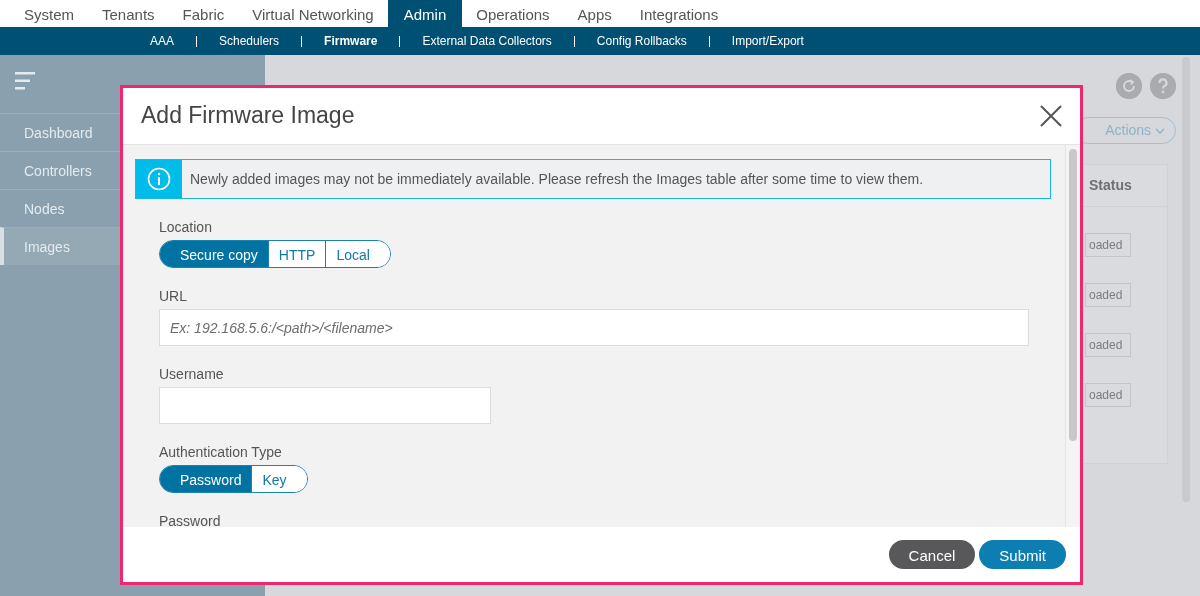 The height and width of the screenshot is (596, 1200). I want to click on field-label: Authentication Type, so click(221, 452).